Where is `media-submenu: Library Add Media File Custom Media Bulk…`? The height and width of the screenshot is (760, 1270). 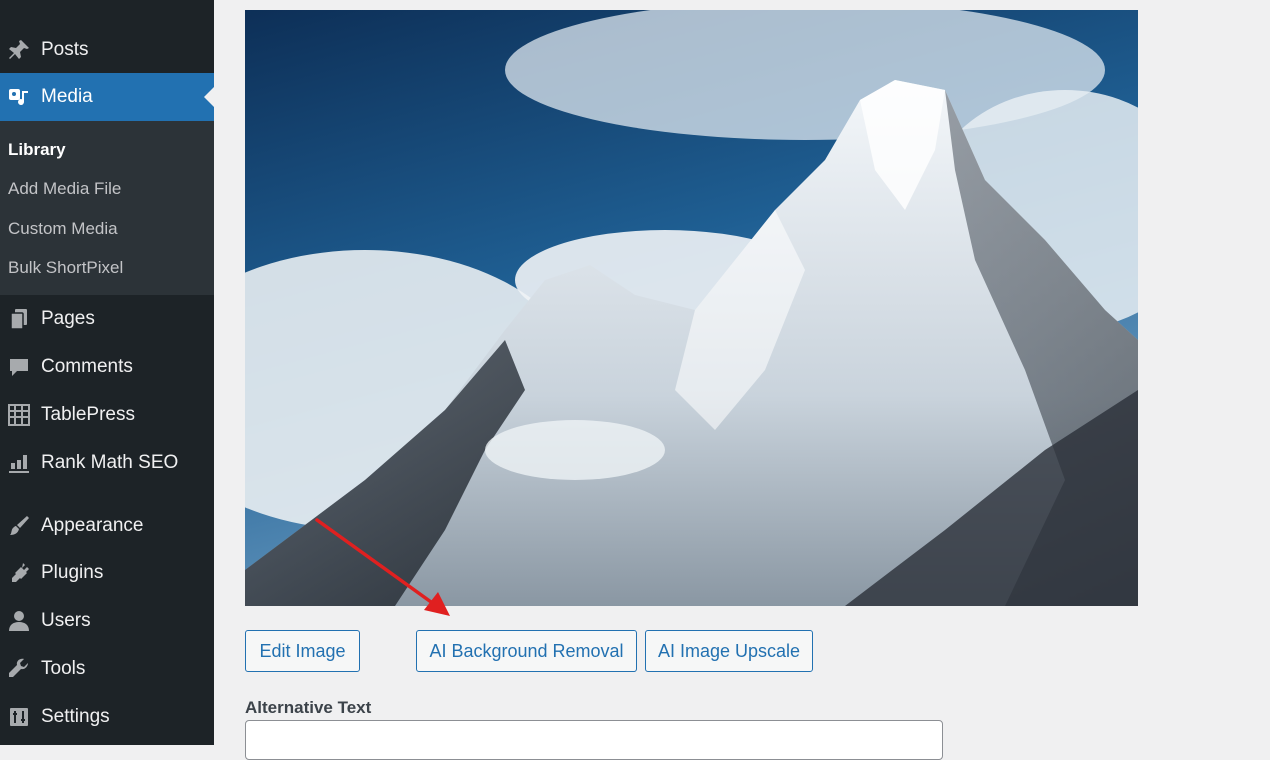 media-submenu: Library Add Media File Custom Media Bulk… is located at coordinates (107, 208).